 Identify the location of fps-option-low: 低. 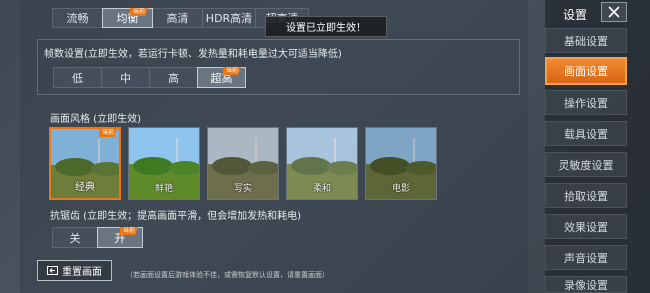
(77, 77).